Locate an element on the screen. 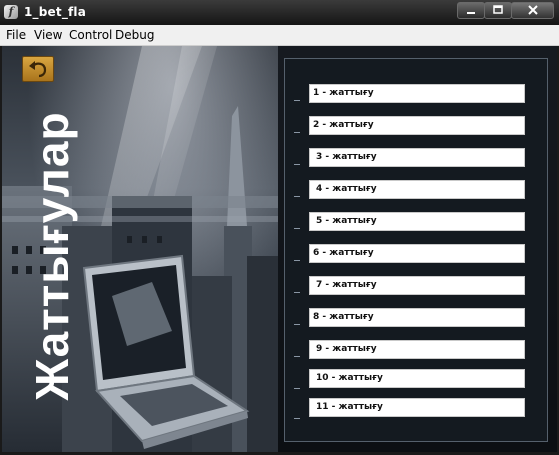 This screenshot has width=559, height=455. exercise-button-11: 11 - жаттығу is located at coordinates (417, 407).